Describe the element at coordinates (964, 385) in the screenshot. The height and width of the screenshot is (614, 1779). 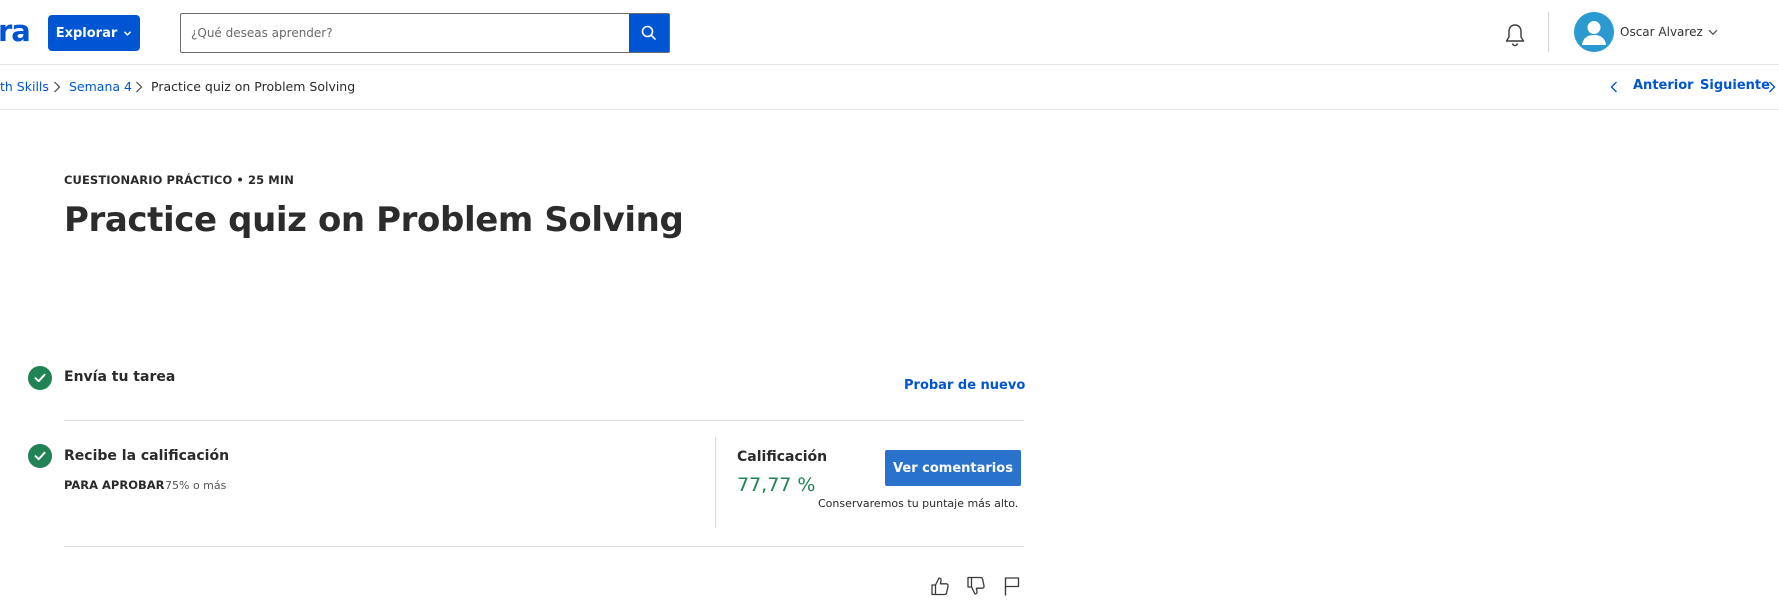
I see `retry-link: Probar de nuevo` at that location.